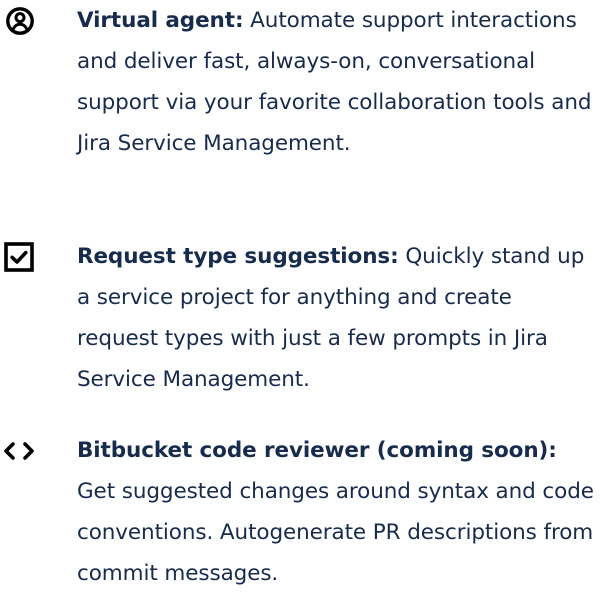 This screenshot has width=600, height=594. What do you see at coordinates (160, 20) in the screenshot?
I see `feature-title: Virtual agent:` at bounding box center [160, 20].